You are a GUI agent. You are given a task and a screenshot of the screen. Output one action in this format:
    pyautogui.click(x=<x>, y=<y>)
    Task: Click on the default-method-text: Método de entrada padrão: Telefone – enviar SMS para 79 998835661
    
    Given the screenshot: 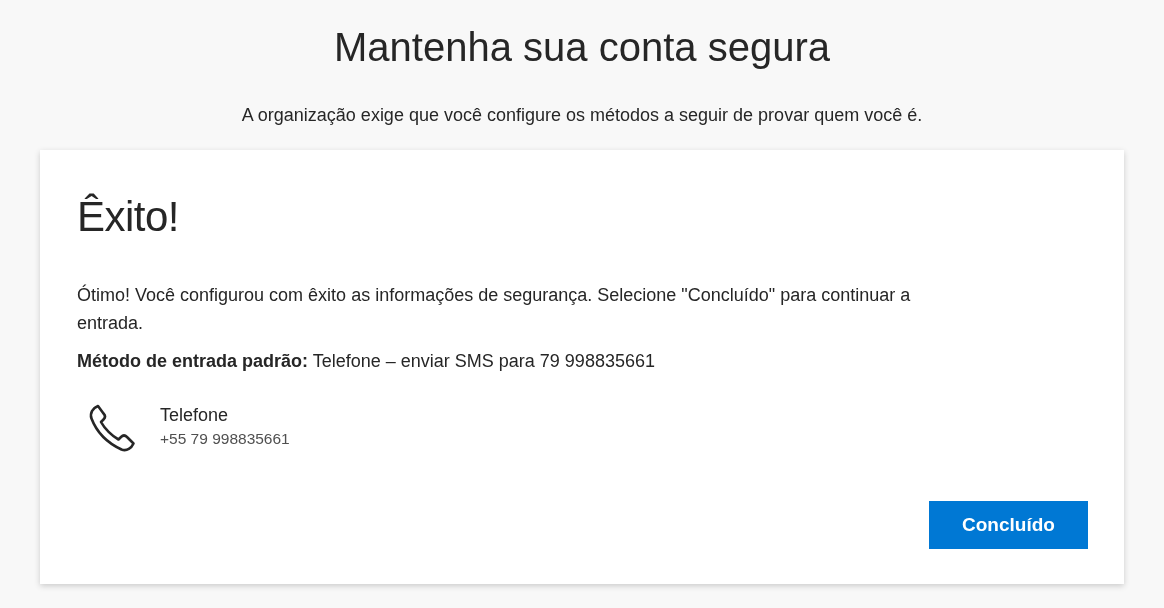 What is the action you would take?
    pyautogui.click(x=366, y=361)
    